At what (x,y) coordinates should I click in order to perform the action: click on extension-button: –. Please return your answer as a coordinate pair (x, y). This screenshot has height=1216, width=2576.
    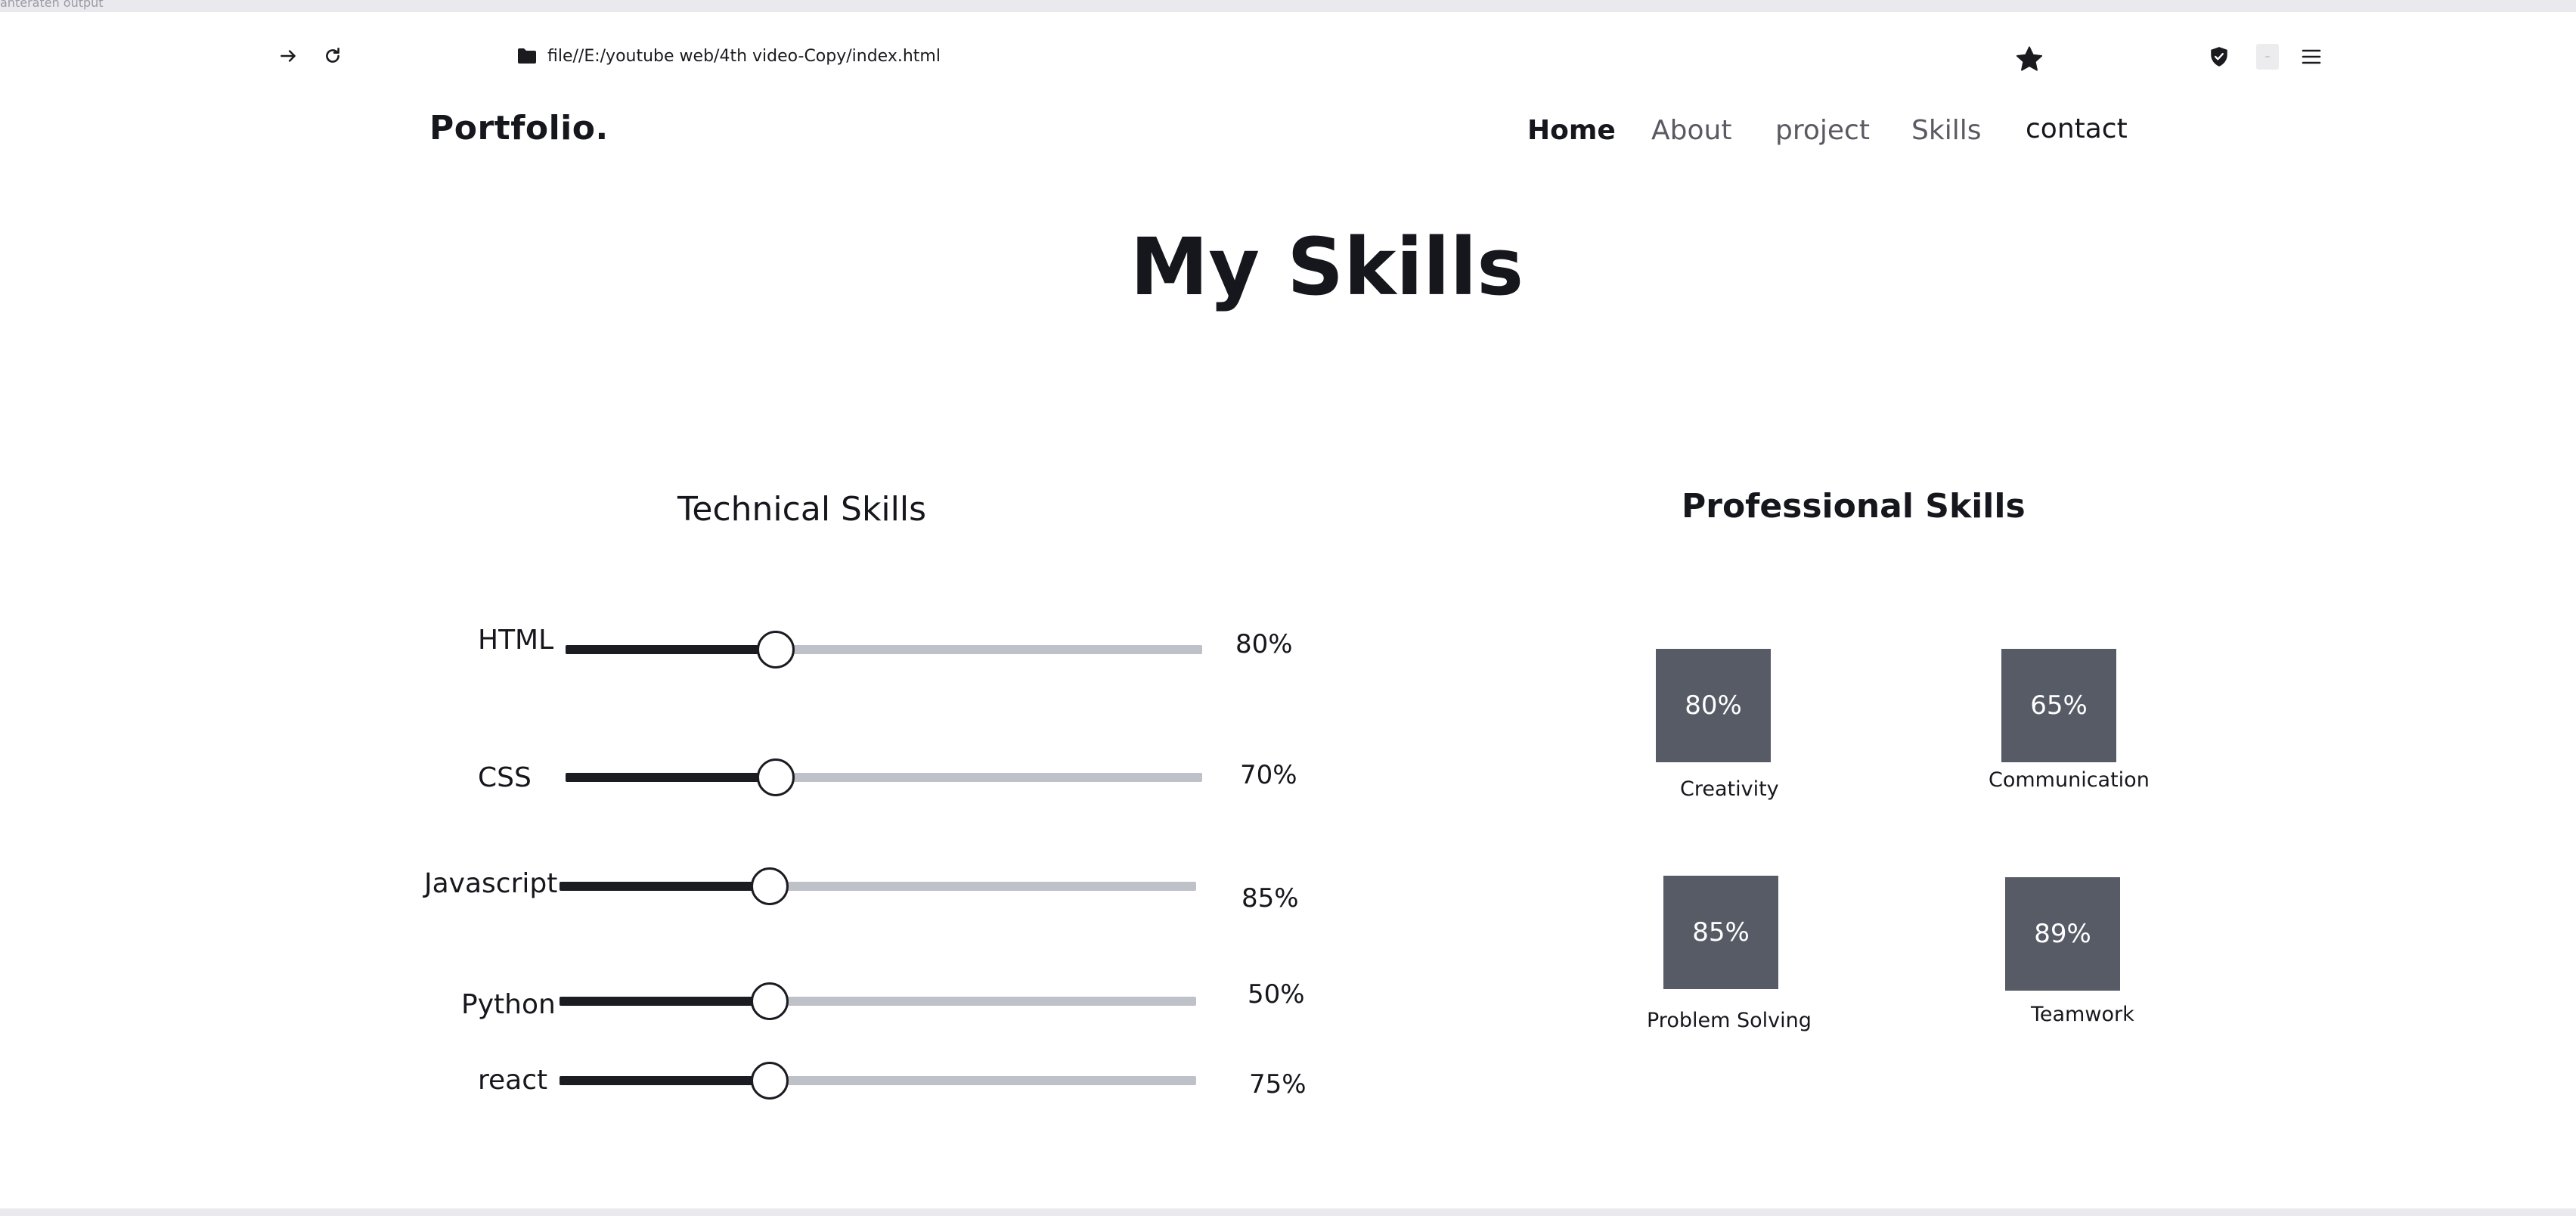
    Looking at the image, I should click on (2267, 57).